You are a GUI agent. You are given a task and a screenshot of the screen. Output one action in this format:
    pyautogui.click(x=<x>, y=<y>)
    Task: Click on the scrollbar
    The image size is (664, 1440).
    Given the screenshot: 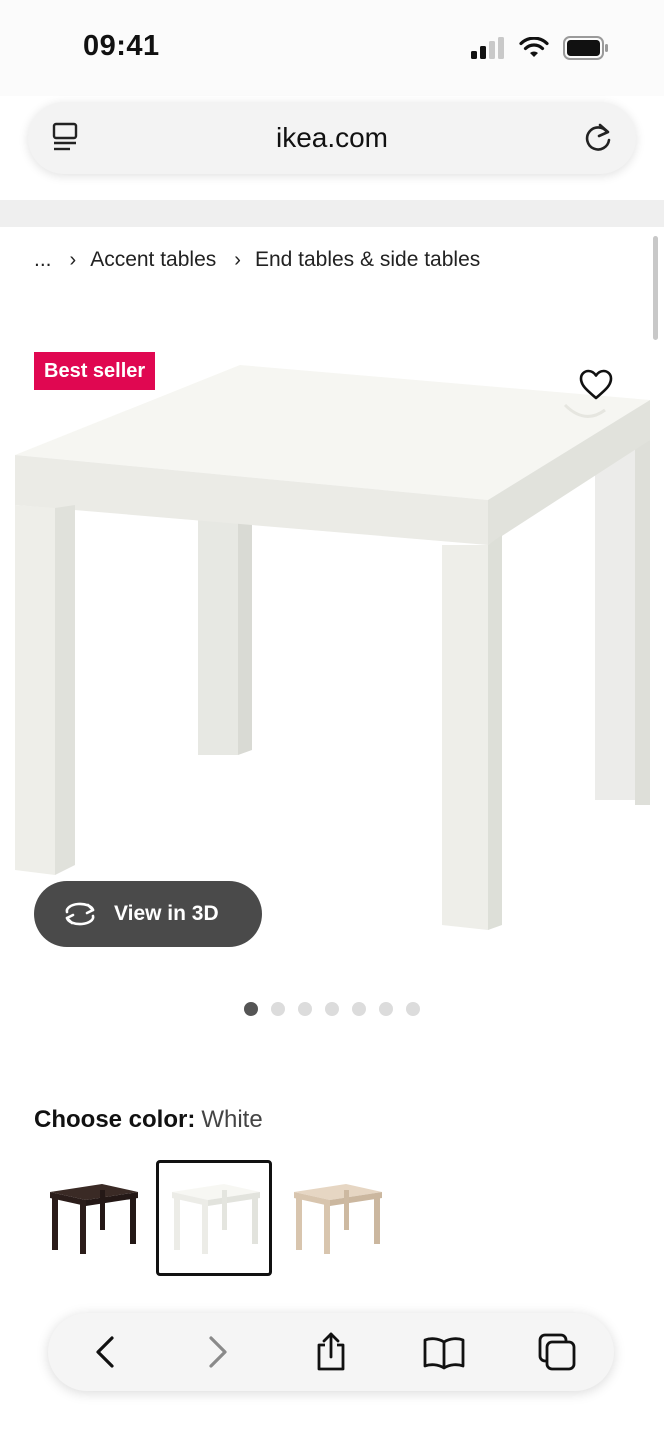 What is the action you would take?
    pyautogui.click(x=655, y=288)
    